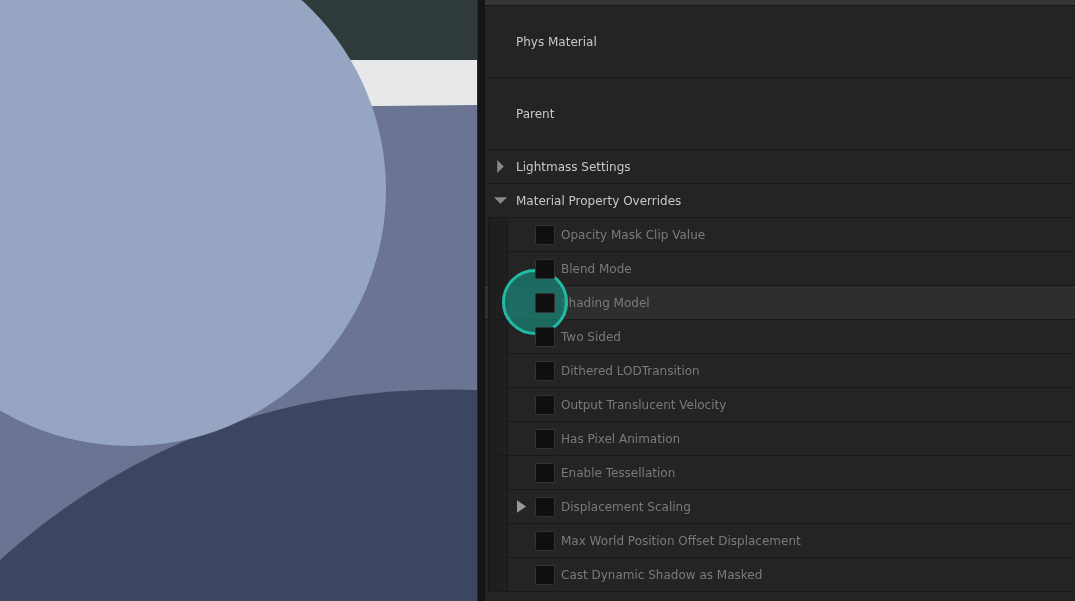 This screenshot has width=1075, height=601. I want to click on override-row: Output Translucent Velocity, so click(780, 405).